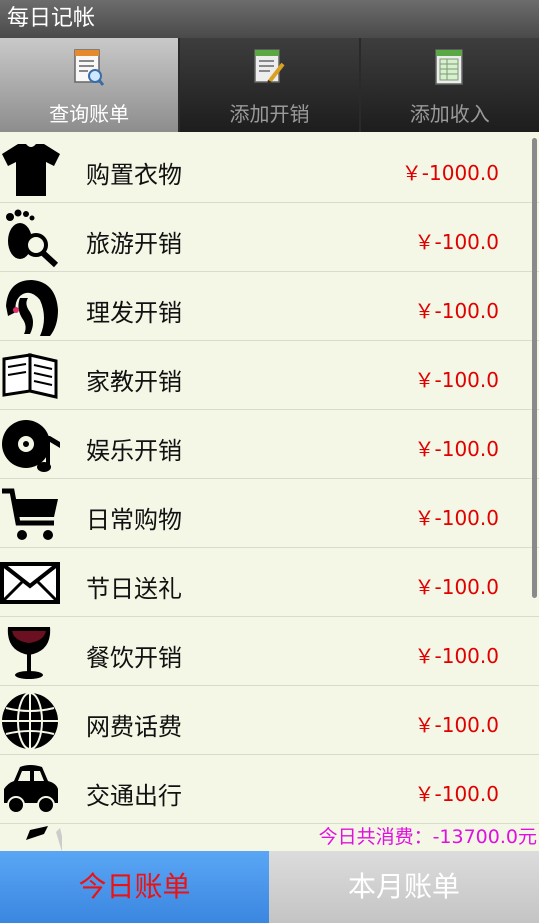  Describe the element at coordinates (134, 796) in the screenshot. I see `item-name: 交通出行` at that location.